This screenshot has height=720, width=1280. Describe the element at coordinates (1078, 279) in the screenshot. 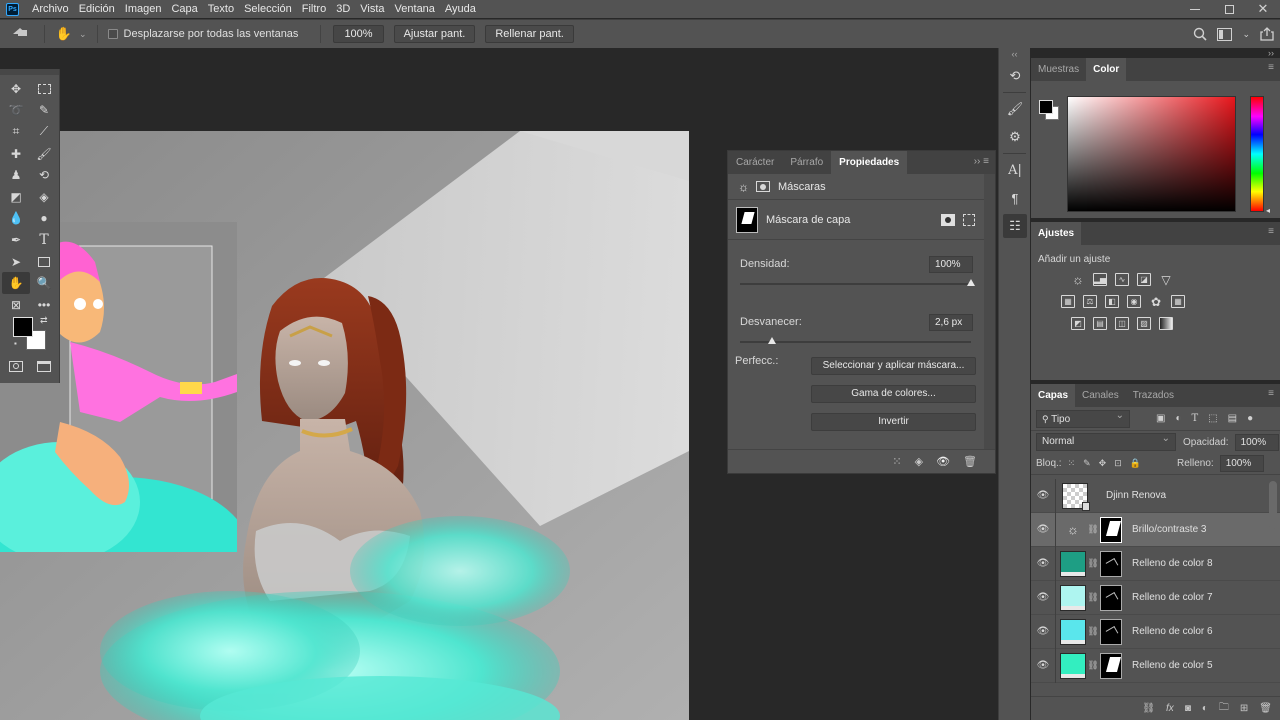

I see `brightness-contrast-icon: ☼` at that location.